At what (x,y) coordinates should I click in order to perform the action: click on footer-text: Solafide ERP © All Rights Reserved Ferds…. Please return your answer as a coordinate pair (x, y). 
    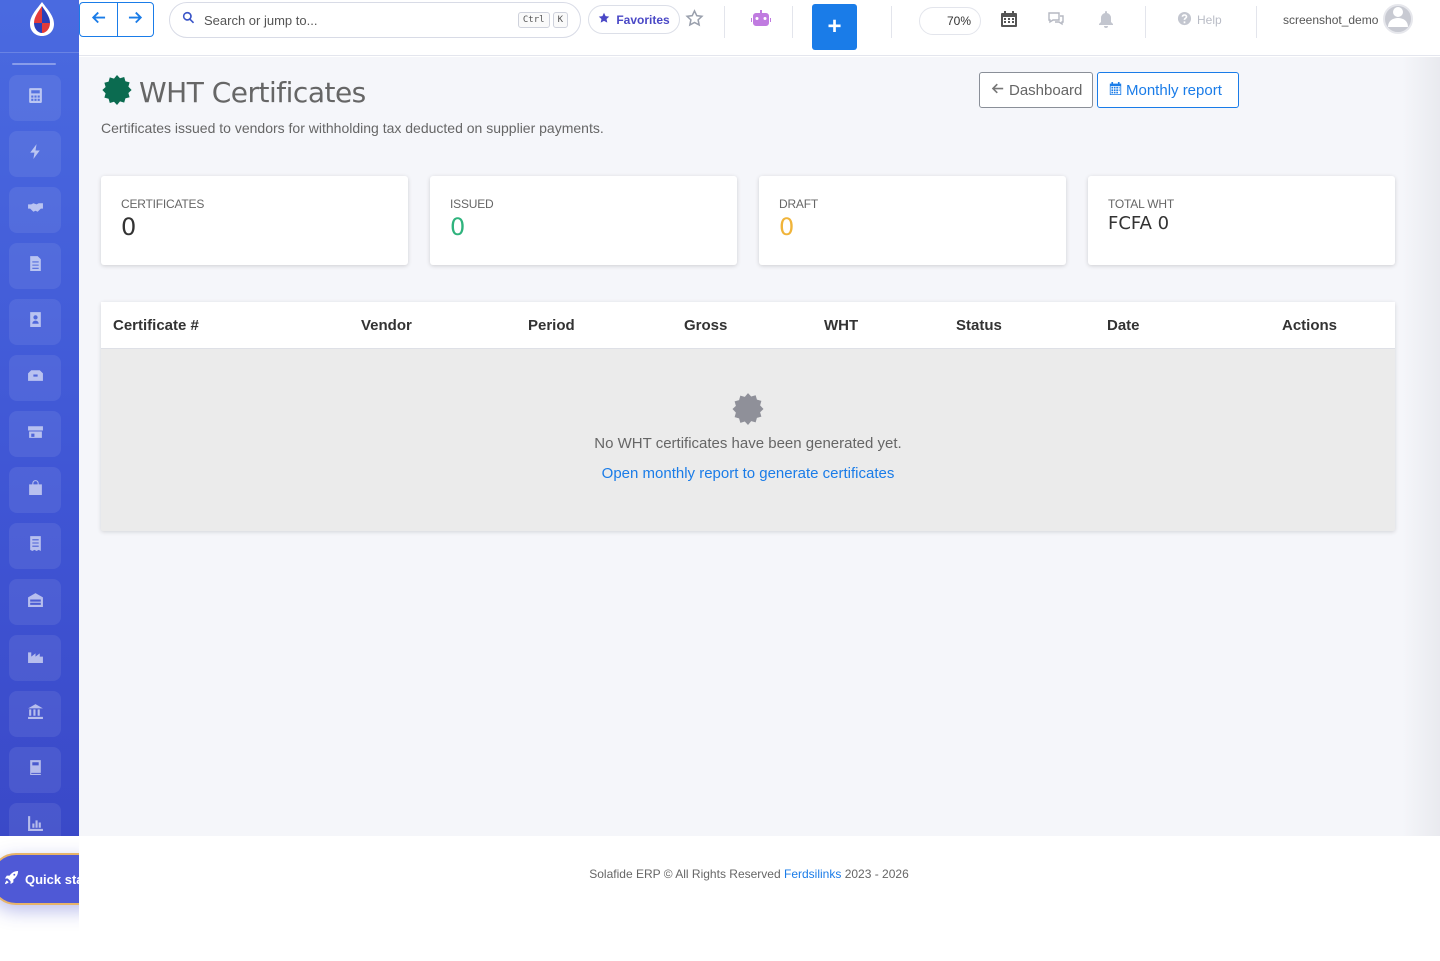
    Looking at the image, I should click on (749, 874).